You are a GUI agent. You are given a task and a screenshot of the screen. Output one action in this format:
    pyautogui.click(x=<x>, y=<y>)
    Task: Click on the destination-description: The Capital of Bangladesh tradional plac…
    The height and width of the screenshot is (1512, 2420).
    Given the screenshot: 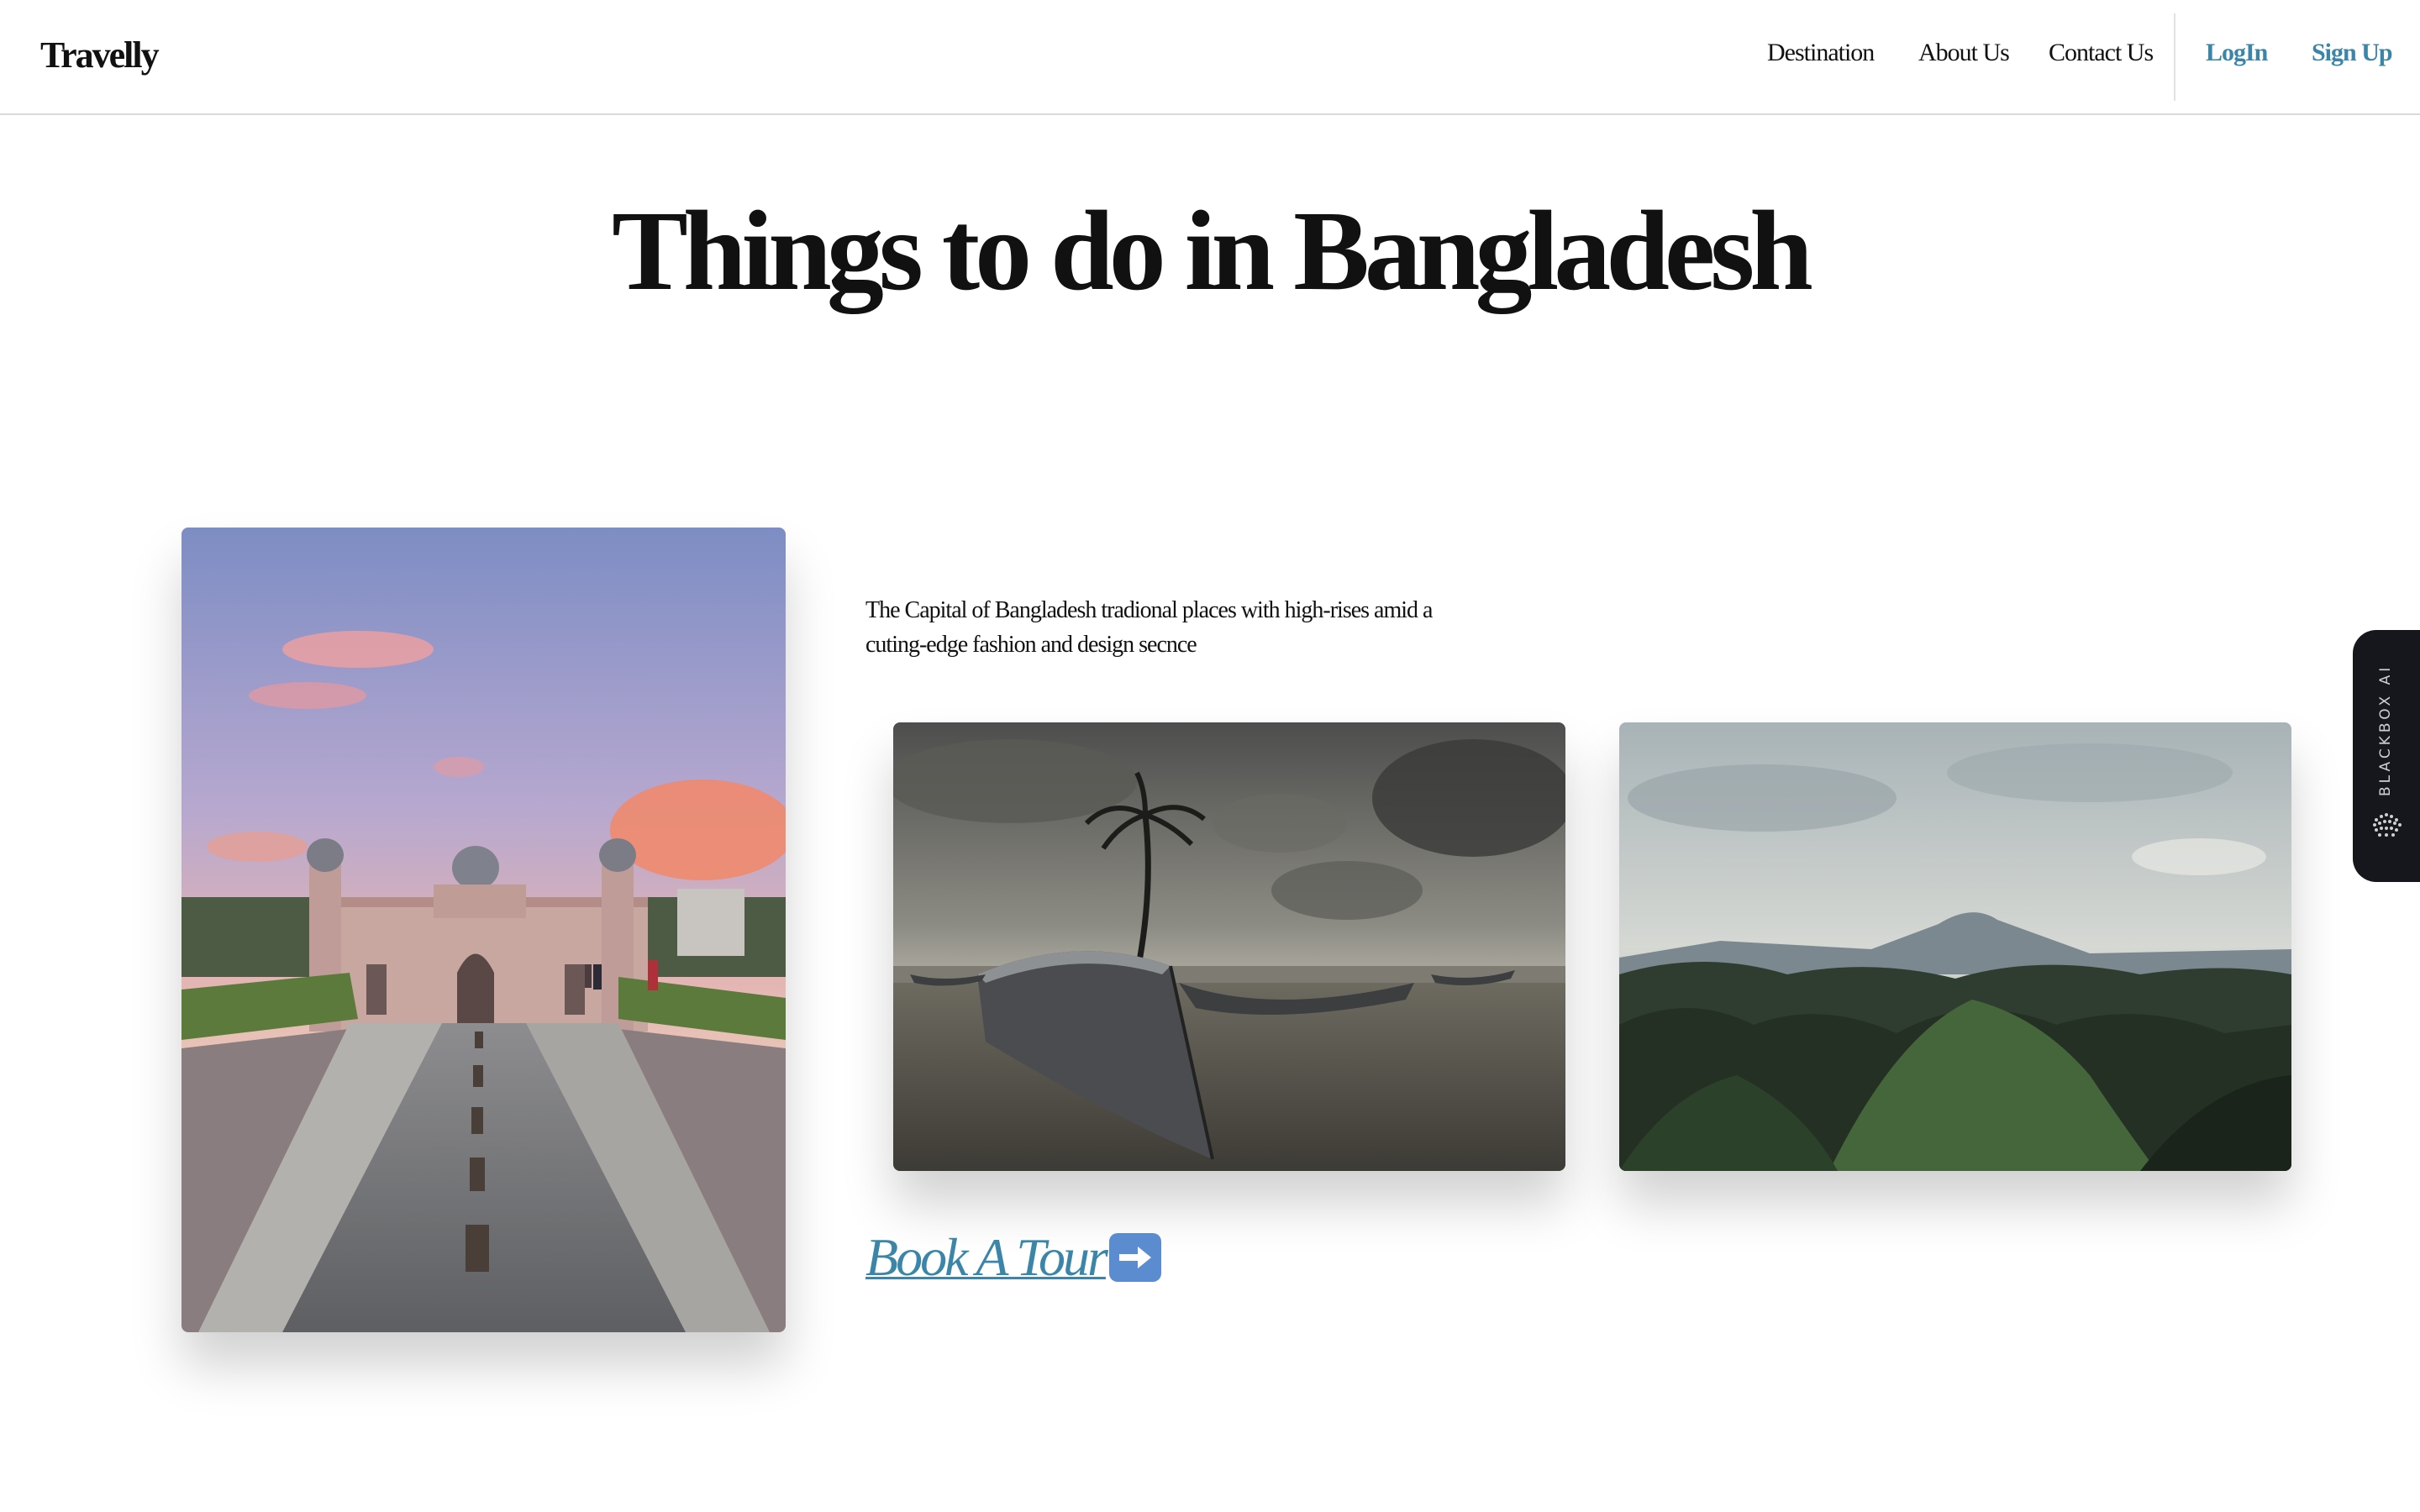 What is the action you would take?
    pyautogui.click(x=1149, y=627)
    